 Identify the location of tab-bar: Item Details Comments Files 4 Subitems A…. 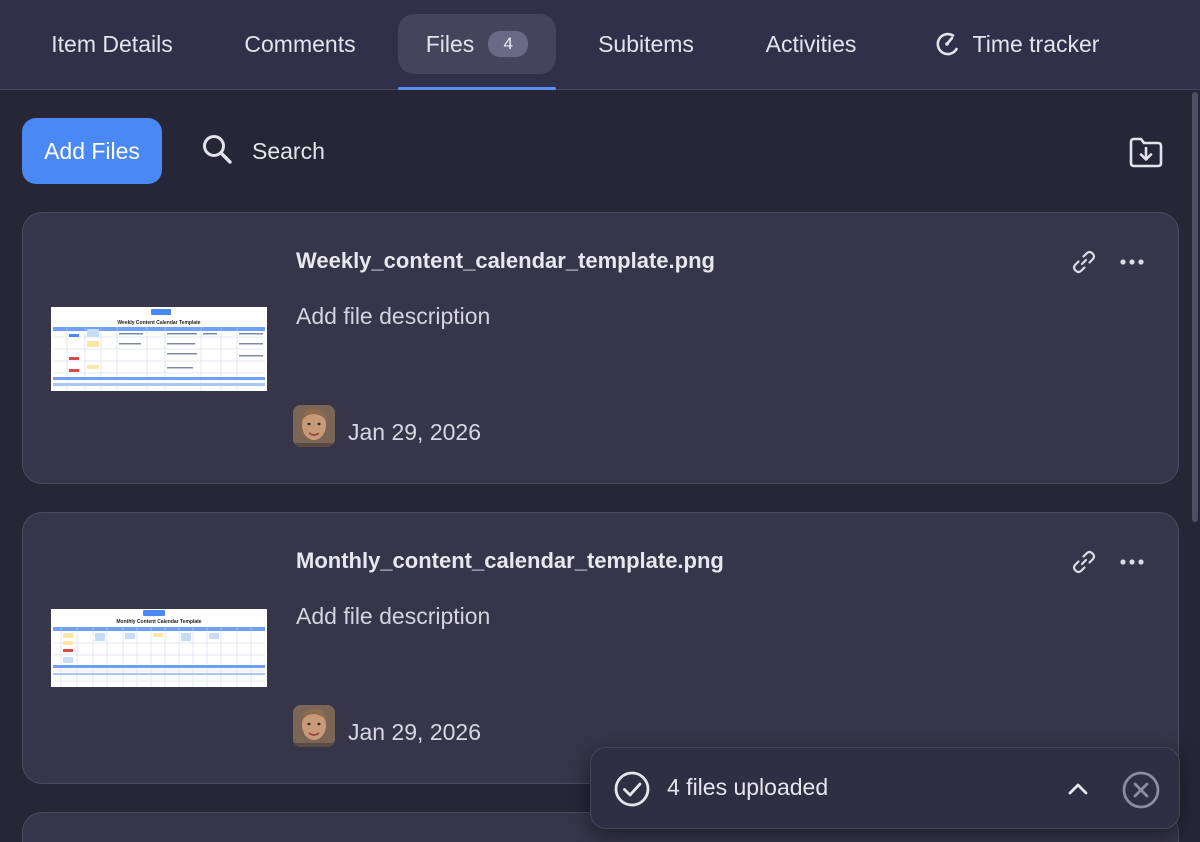
(600, 45).